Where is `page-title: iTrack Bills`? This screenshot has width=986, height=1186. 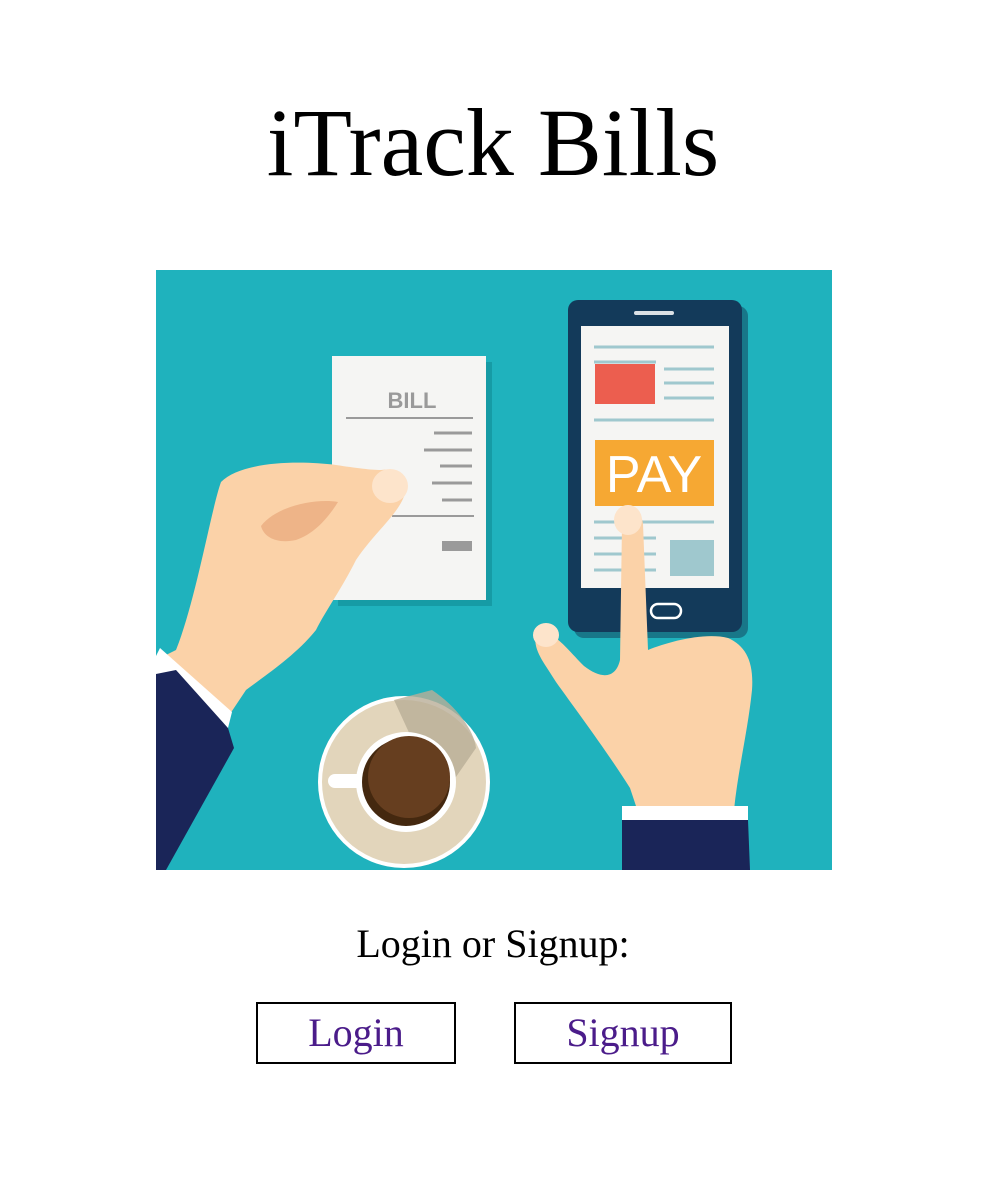 page-title: iTrack Bills is located at coordinates (493, 142).